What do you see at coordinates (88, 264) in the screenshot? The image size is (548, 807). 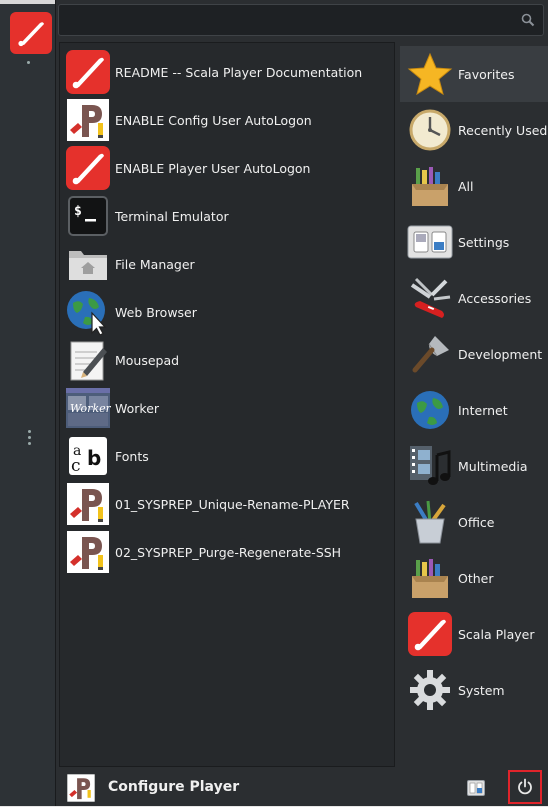 I see `folder-home-icon` at bounding box center [88, 264].